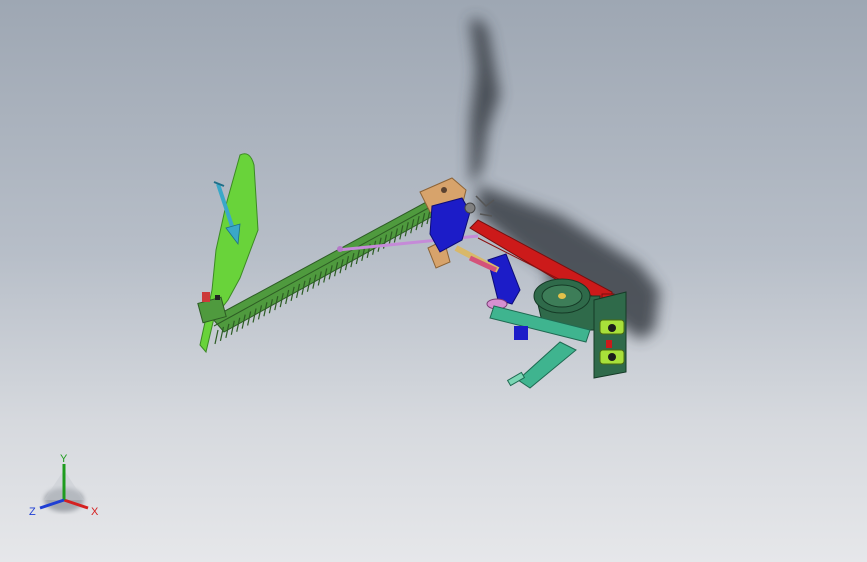 The image size is (867, 562). What do you see at coordinates (216, 337) in the screenshot?
I see `cutter-tooth` at bounding box center [216, 337].